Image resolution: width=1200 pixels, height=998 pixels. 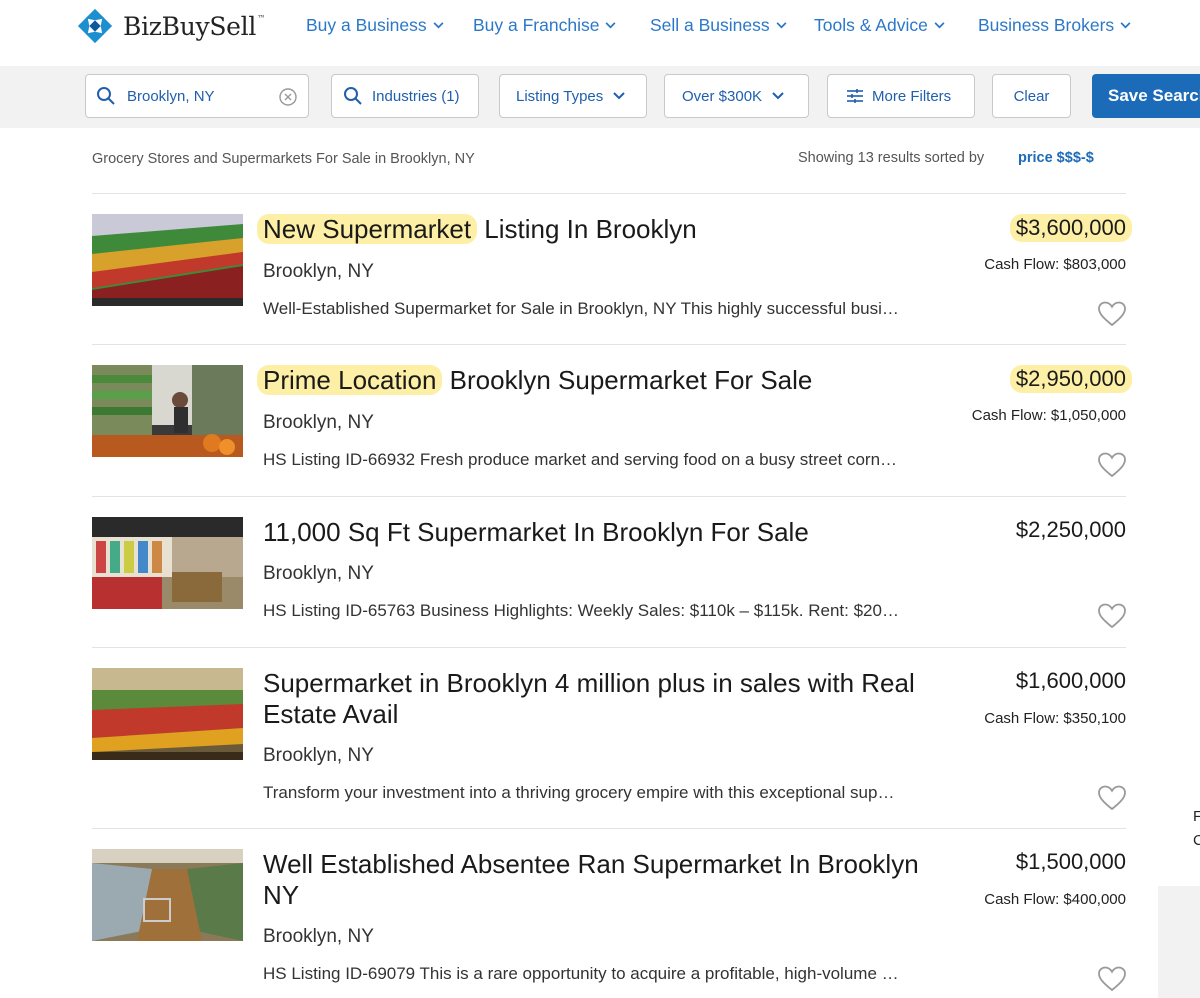 What do you see at coordinates (912, 96) in the screenshot?
I see `more-filters-label: More Filters` at bounding box center [912, 96].